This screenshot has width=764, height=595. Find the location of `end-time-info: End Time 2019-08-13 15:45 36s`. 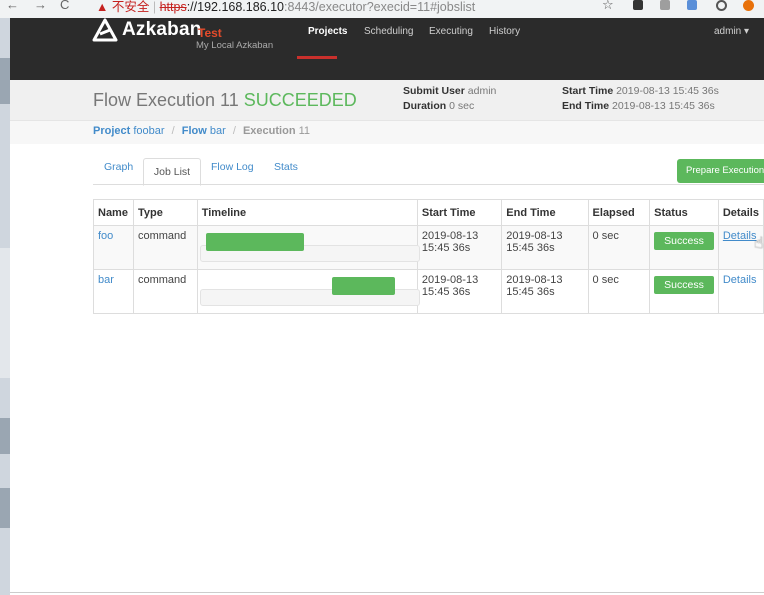

end-time-info: End Time 2019-08-13 15:45 36s is located at coordinates (638, 106).